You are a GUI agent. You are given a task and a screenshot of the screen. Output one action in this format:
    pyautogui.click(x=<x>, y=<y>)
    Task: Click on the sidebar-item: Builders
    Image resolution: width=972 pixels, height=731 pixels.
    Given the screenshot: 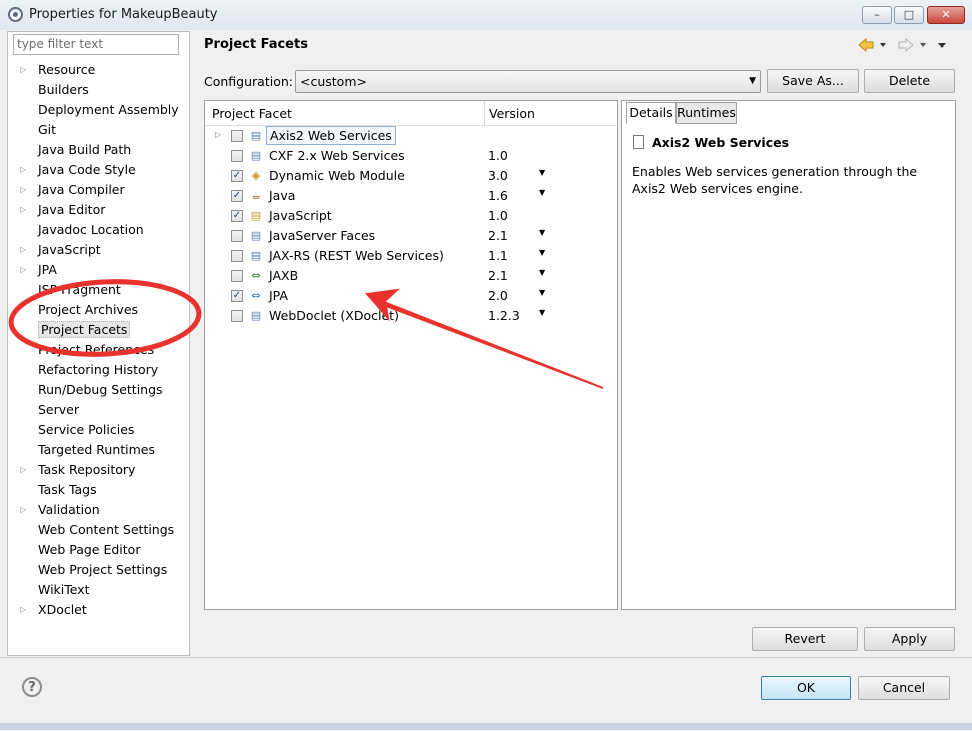 What is the action you would take?
    pyautogui.click(x=54, y=89)
    